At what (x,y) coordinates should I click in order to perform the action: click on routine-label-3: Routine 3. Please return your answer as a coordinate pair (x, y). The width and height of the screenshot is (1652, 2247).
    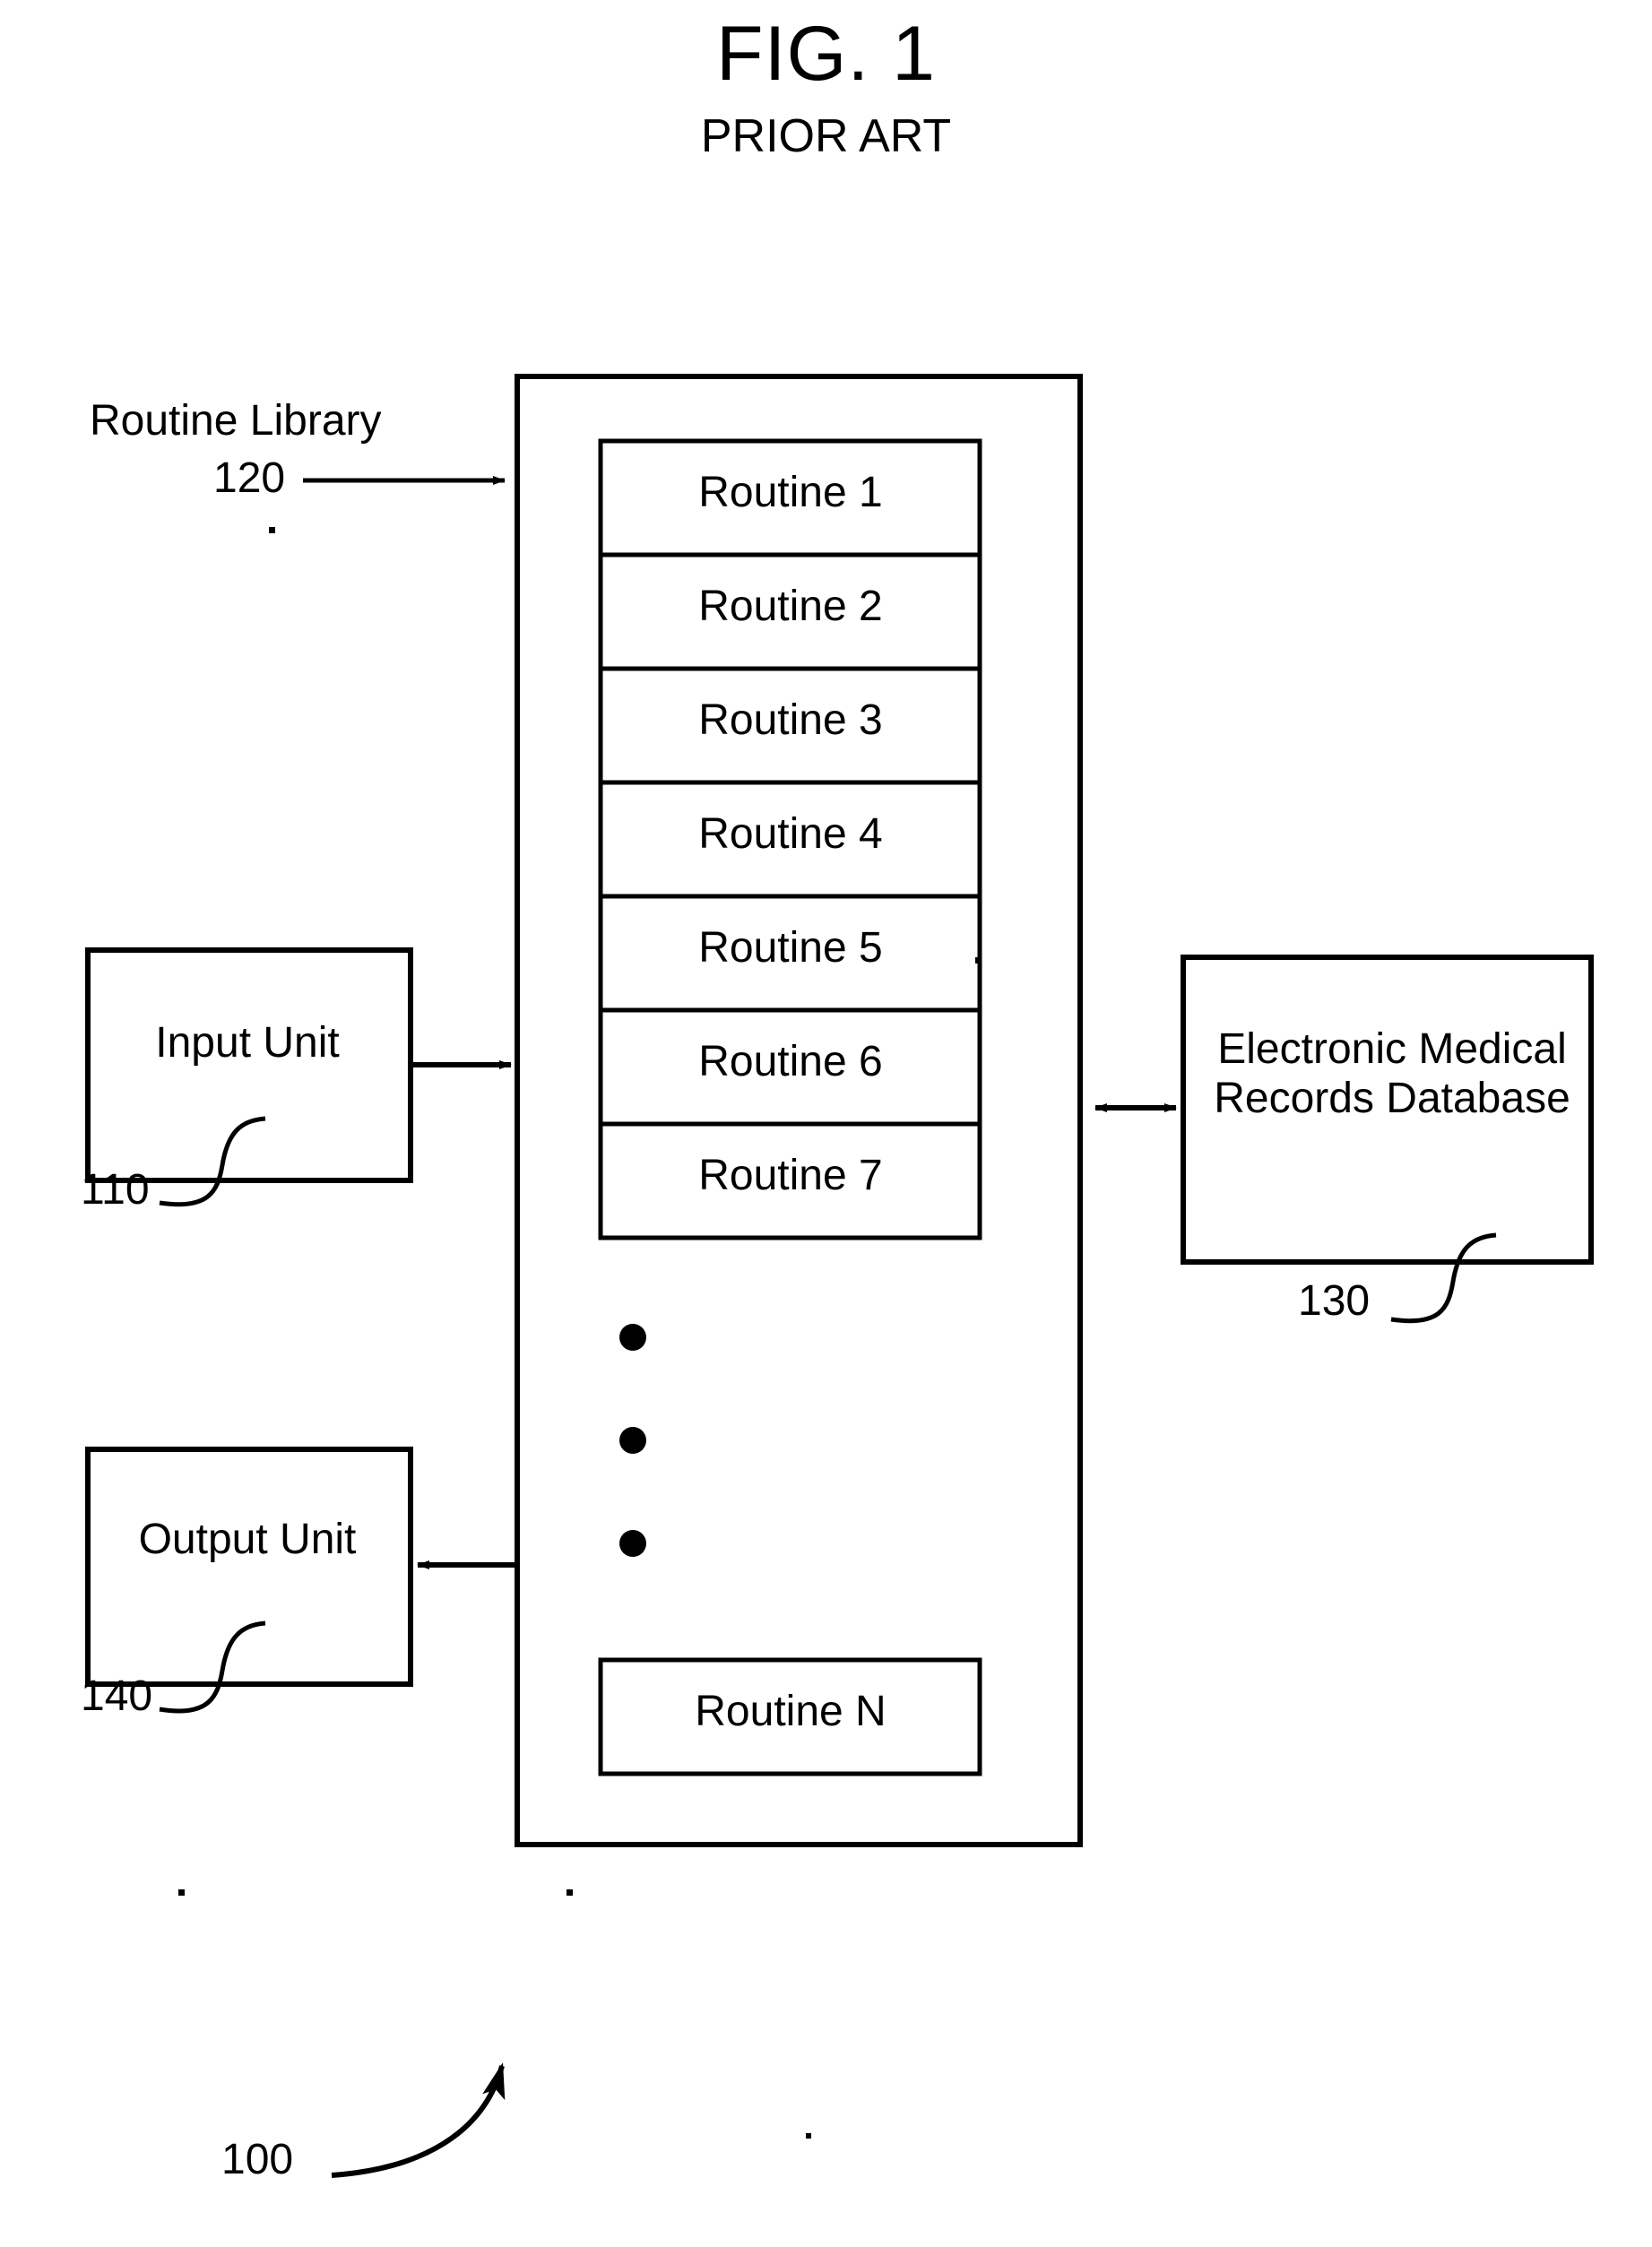
    Looking at the image, I should click on (790, 720).